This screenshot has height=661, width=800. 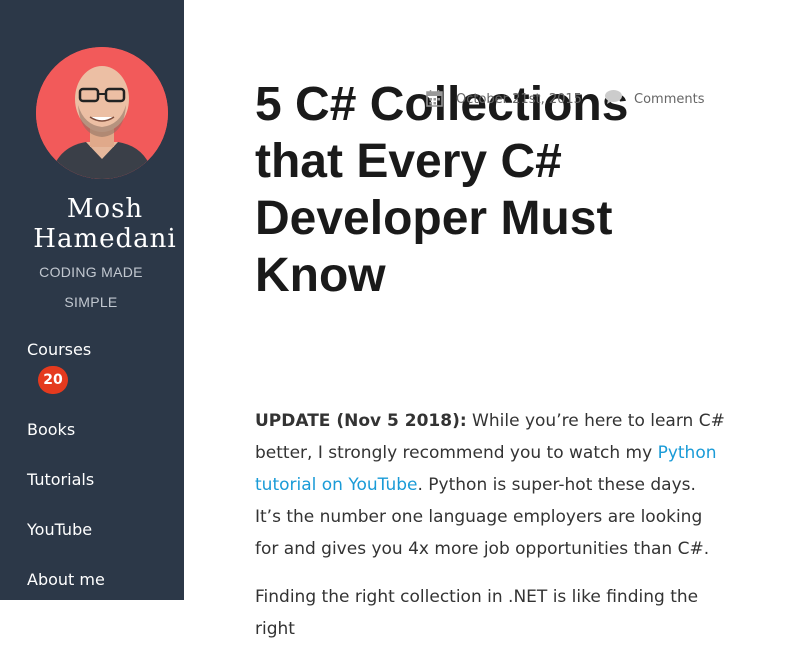 I want to click on site-name: Mosh Hamedani, so click(x=105, y=224).